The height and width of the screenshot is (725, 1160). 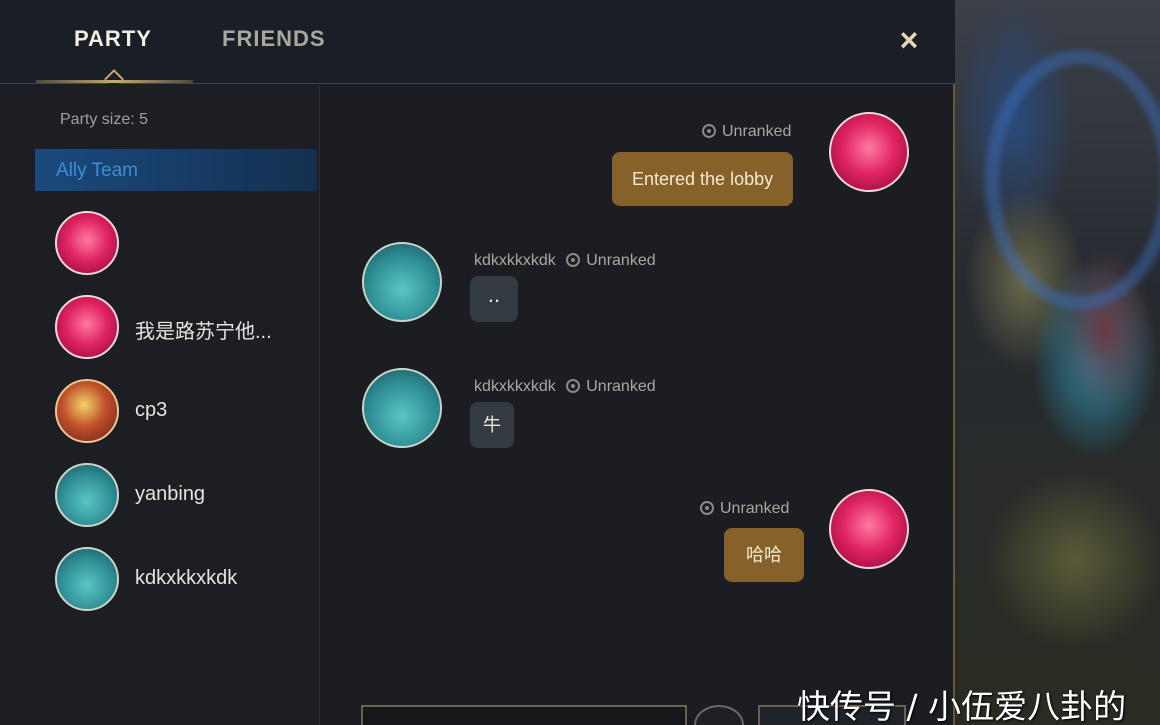 What do you see at coordinates (909, 40) in the screenshot?
I see `close-icon: ×` at bounding box center [909, 40].